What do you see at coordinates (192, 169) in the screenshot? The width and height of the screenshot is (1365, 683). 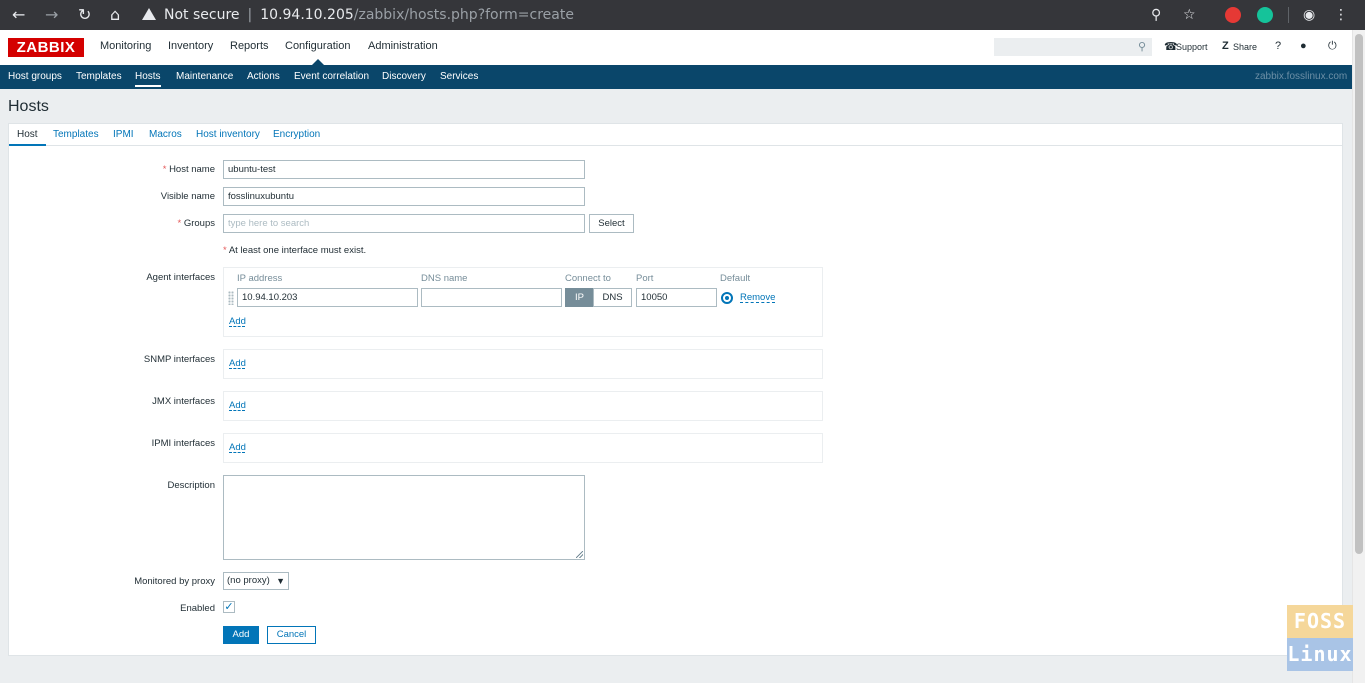 I see `host-name-label-text: Host name` at bounding box center [192, 169].